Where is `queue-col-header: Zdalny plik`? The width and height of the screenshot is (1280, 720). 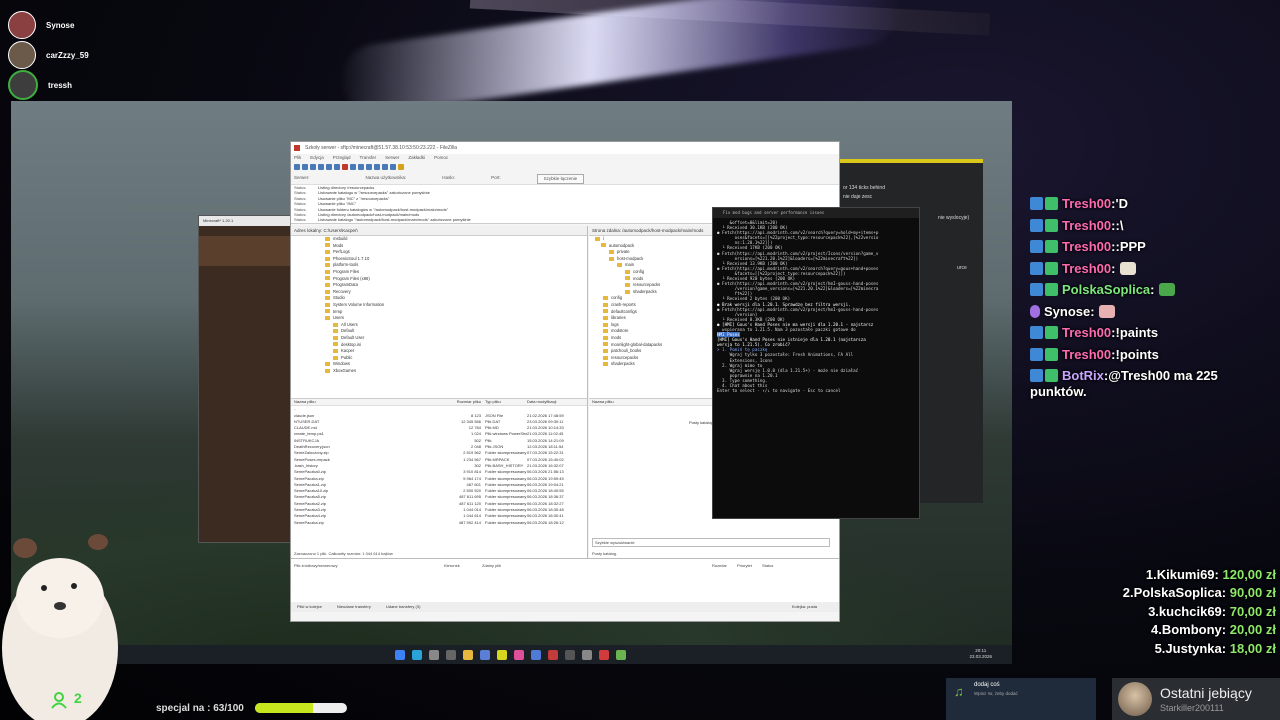 queue-col-header: Zdalny plik is located at coordinates (597, 565).